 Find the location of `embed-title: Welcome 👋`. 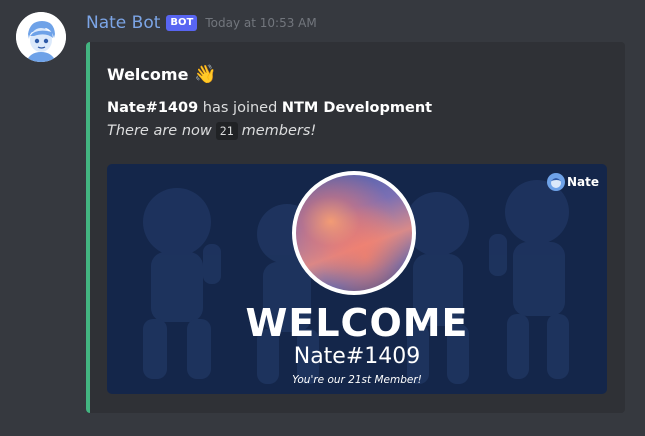

embed-title: Welcome 👋 is located at coordinates (162, 74).